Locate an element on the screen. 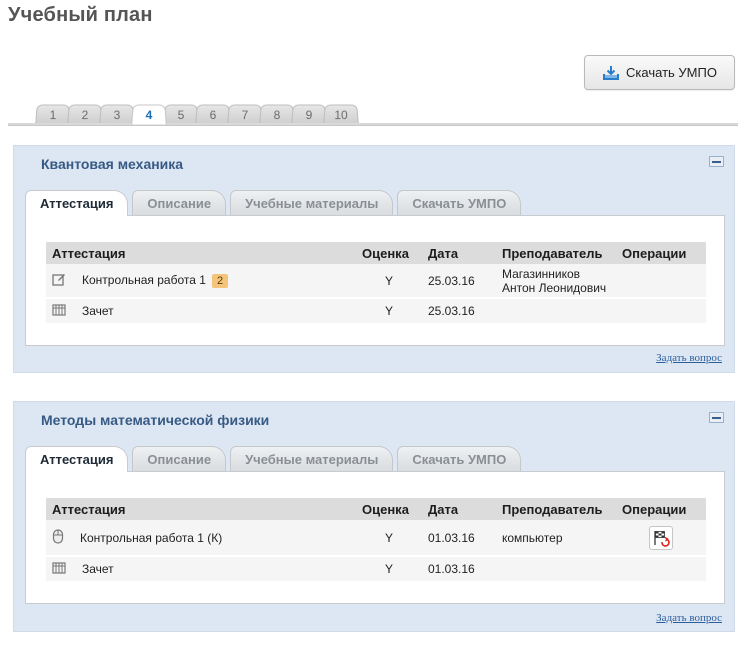 The height and width of the screenshot is (646, 750). semester-tabs-divider is located at coordinates (373, 124).